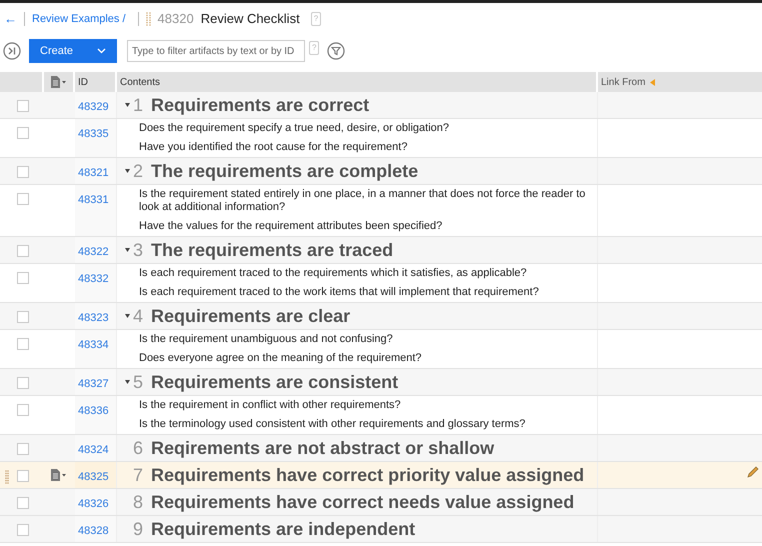 Image resolution: width=762 pixels, height=546 pixels. What do you see at coordinates (381, 349) in the screenshot?
I see `table-row: 48334 Is the requirement unambiguous and not confusing? Does everyone agree on the meaning of the requirement?` at bounding box center [381, 349].